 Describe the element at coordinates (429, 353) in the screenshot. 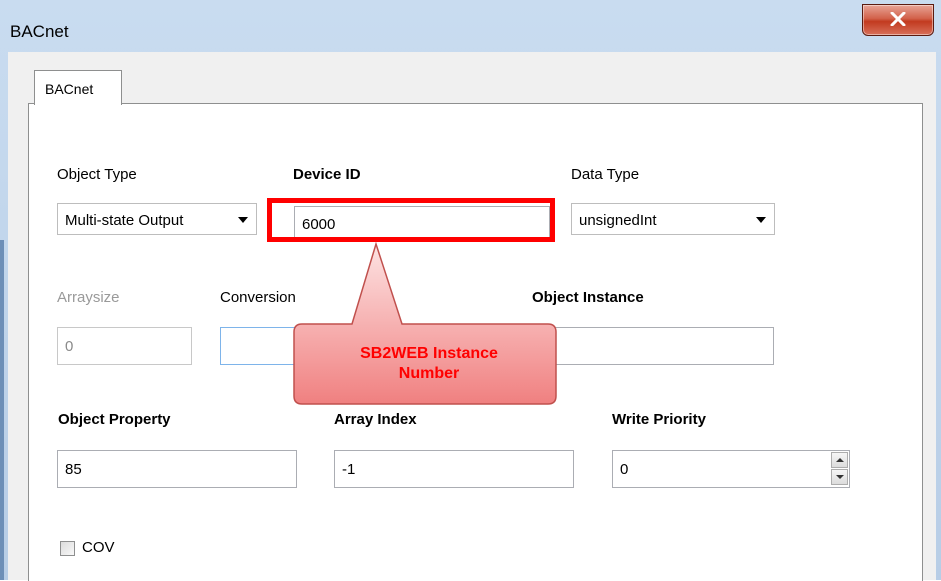

I see `callout-line-1: SB2WEB Instance` at that location.